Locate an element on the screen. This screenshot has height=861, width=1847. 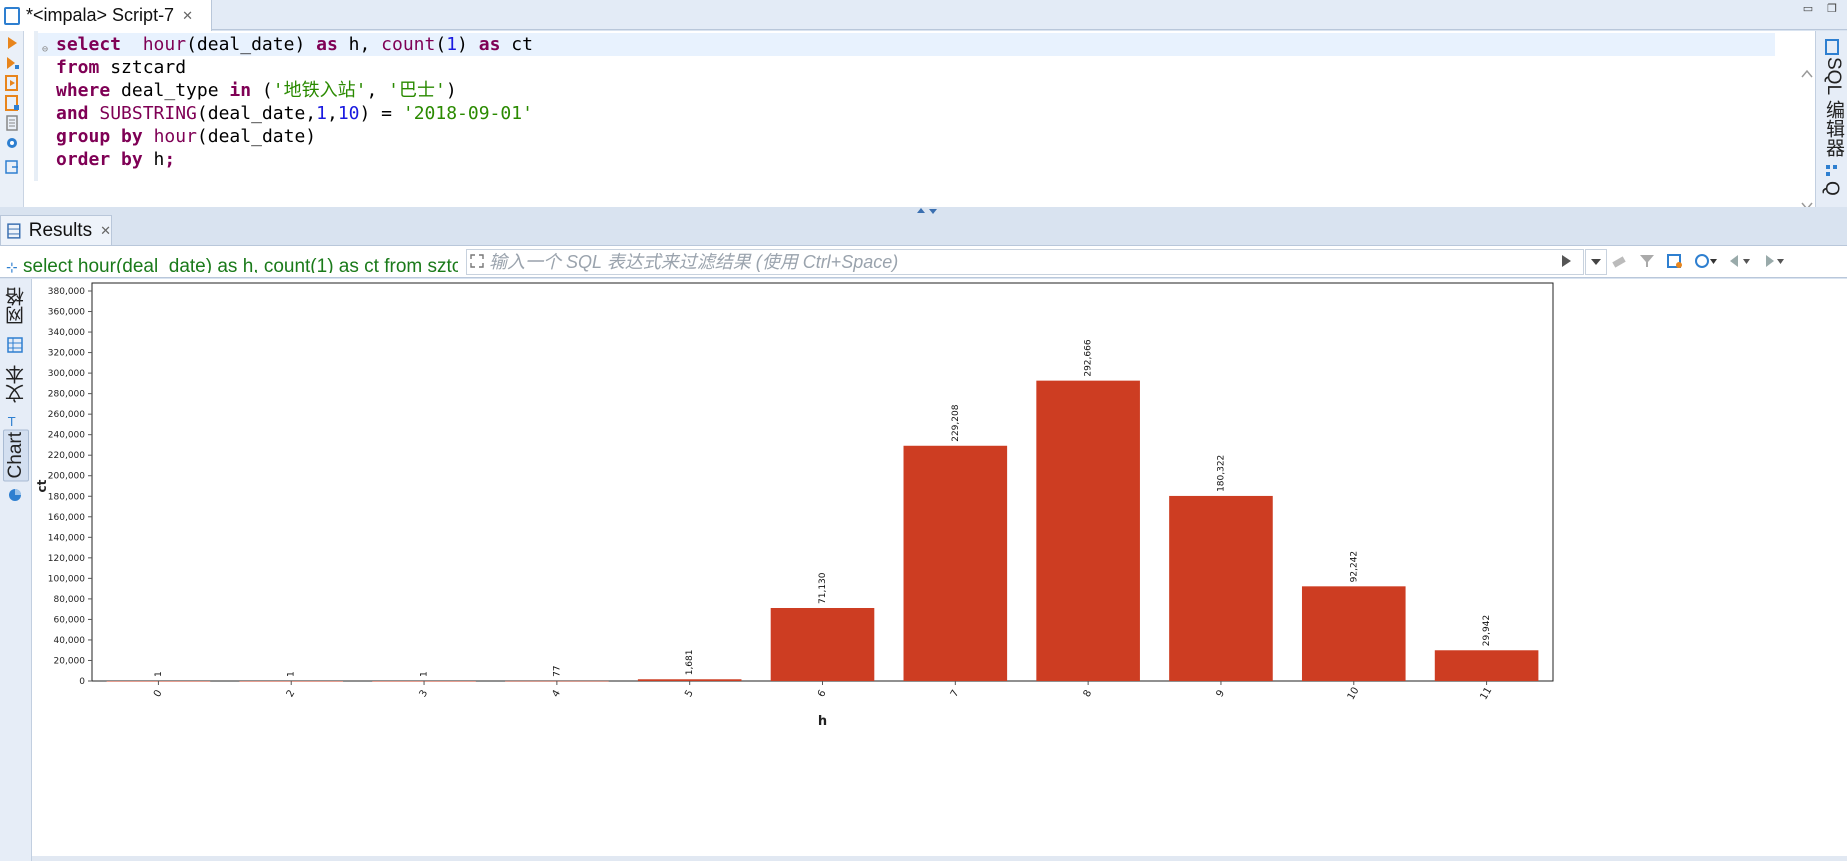
x-tick-label: 11 is located at coordinates (1486, 693).